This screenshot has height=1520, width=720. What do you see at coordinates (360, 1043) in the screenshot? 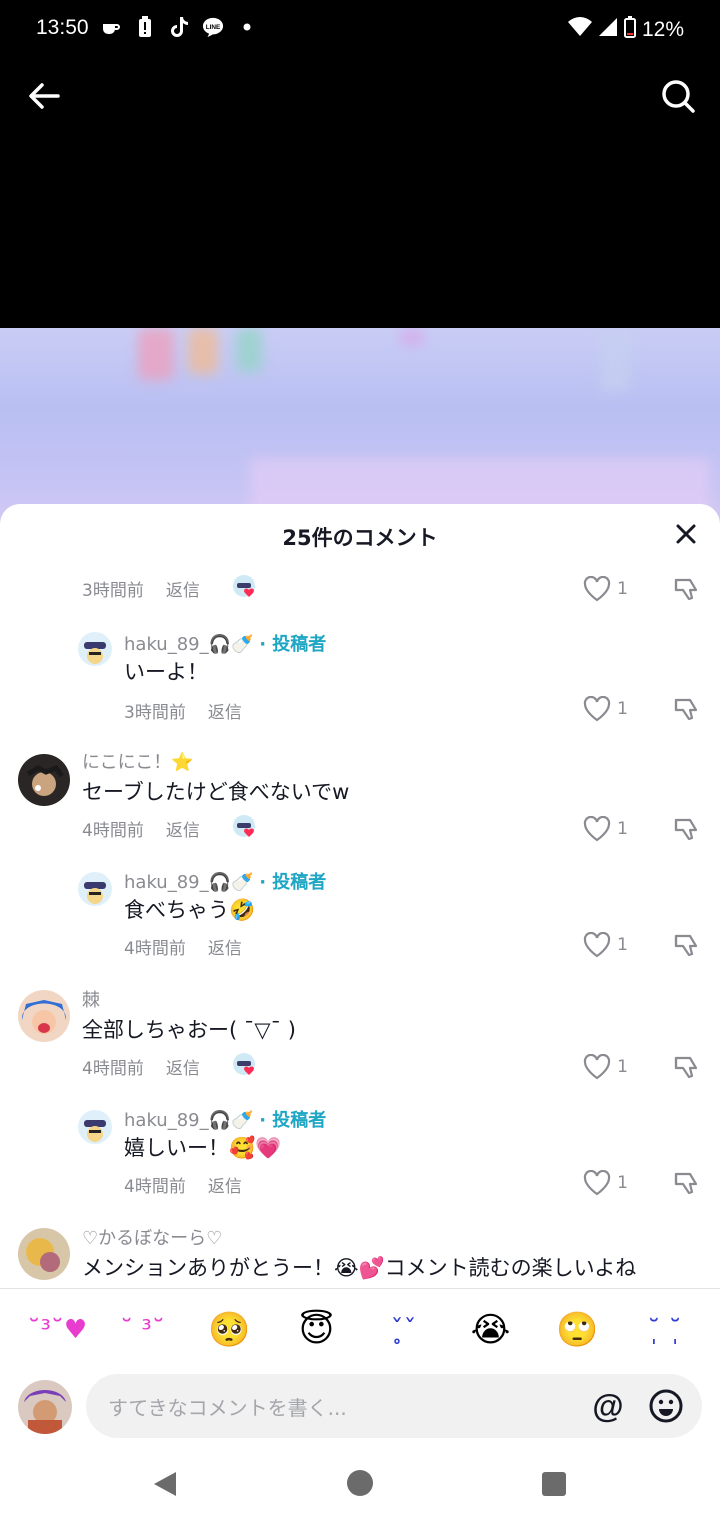
I see `list-item: 棘 全部しちゃおー( ˉ▽ˉ ) 4時間前 返信 1` at bounding box center [360, 1043].